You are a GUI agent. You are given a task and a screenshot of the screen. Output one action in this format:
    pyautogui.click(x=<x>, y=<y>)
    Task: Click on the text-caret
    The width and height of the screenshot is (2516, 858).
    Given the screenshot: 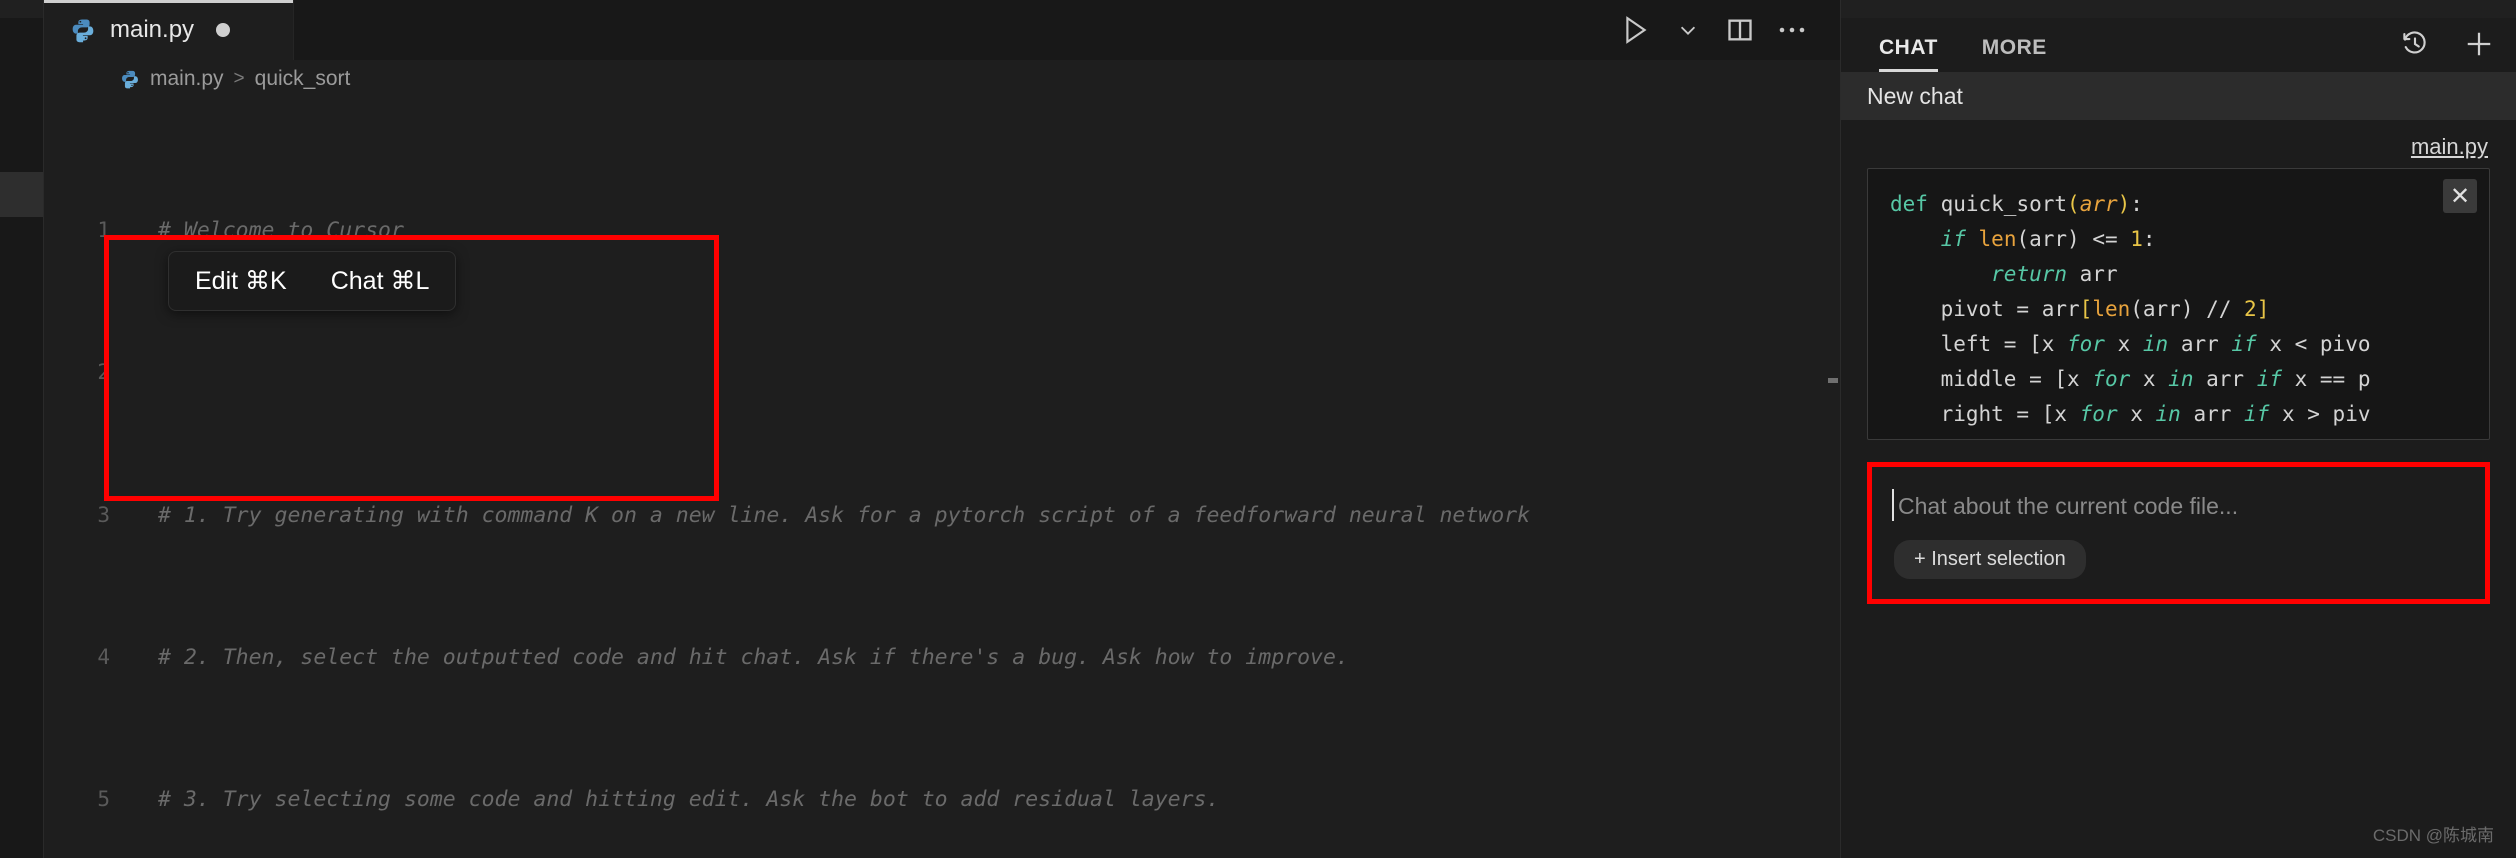 What is the action you would take?
    pyautogui.click(x=1893, y=505)
    